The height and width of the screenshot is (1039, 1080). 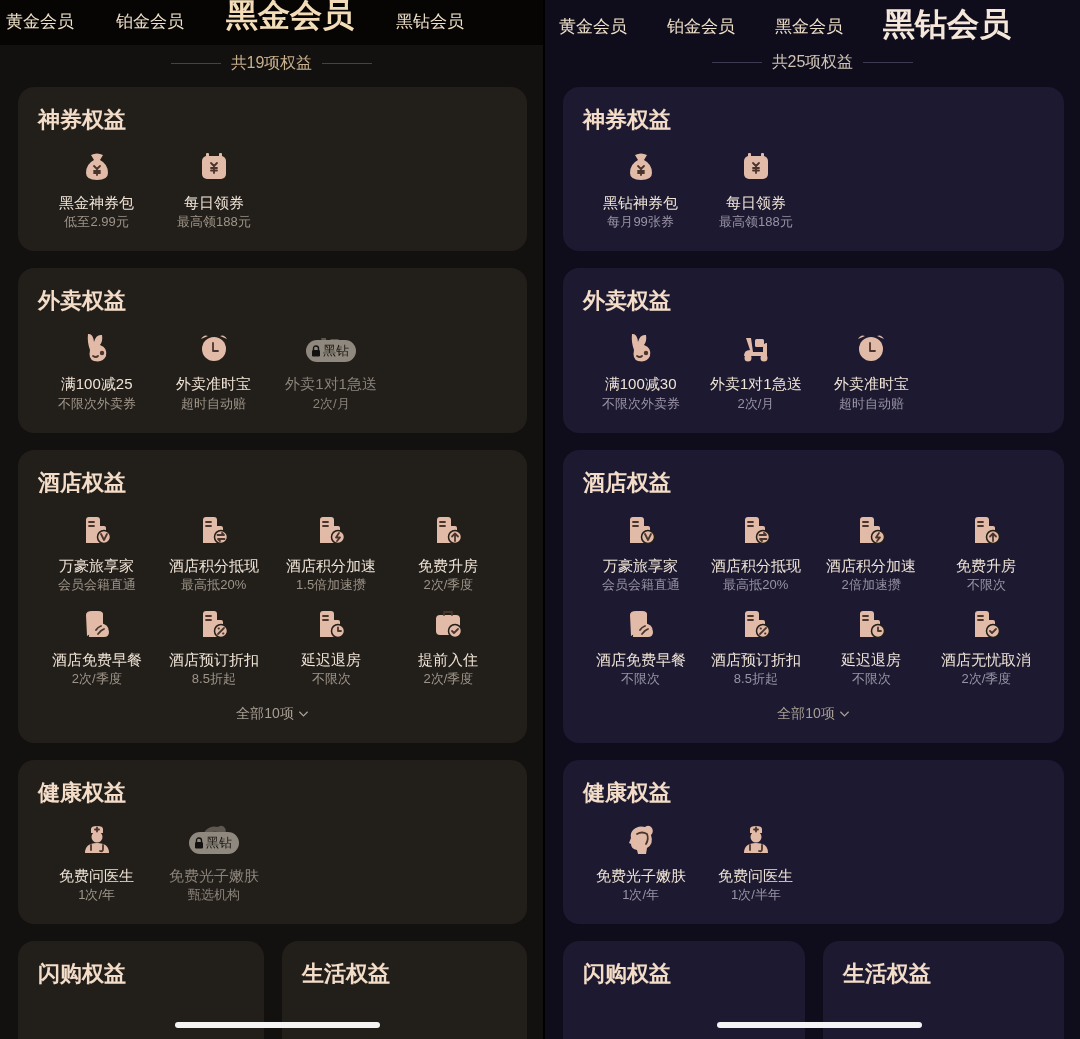 I want to click on benefit-detail: 每月99张券, so click(x=640, y=222).